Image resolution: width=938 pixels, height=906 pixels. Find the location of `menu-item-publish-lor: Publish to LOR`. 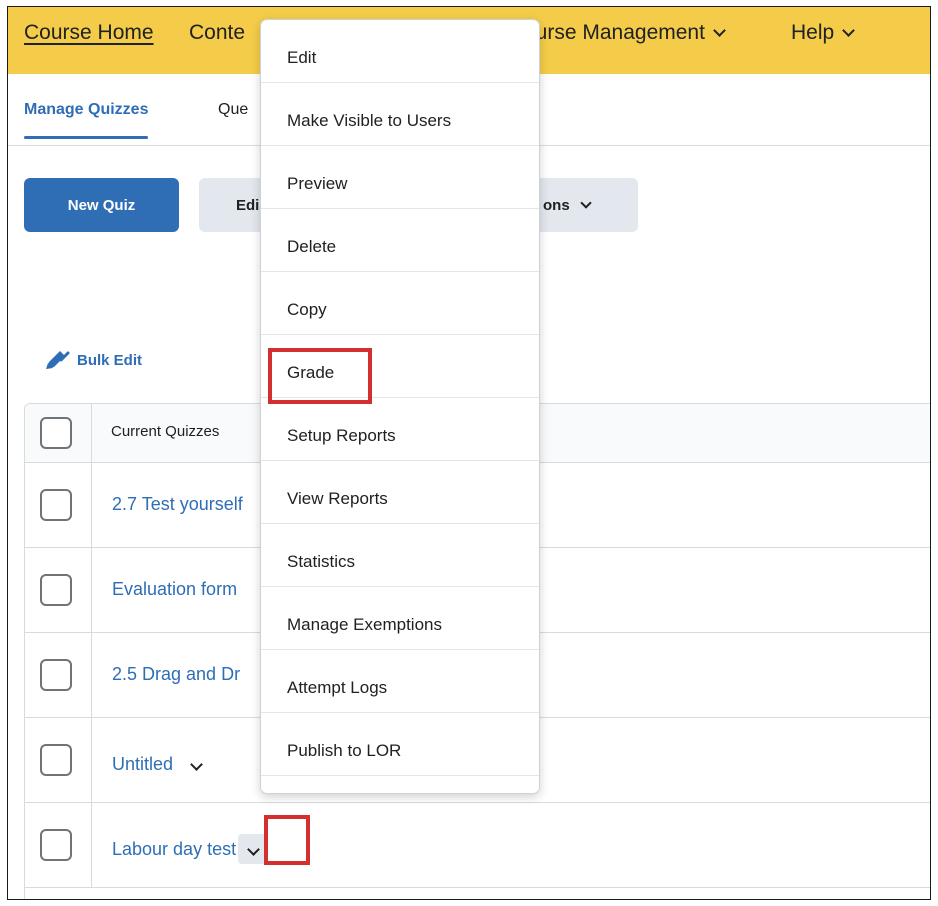

menu-item-publish-lor: Publish to LOR is located at coordinates (400, 744).